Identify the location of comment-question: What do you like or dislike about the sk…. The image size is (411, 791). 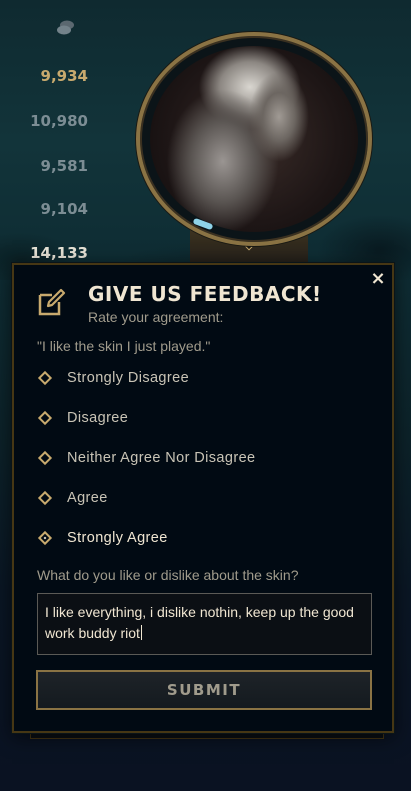
(168, 575).